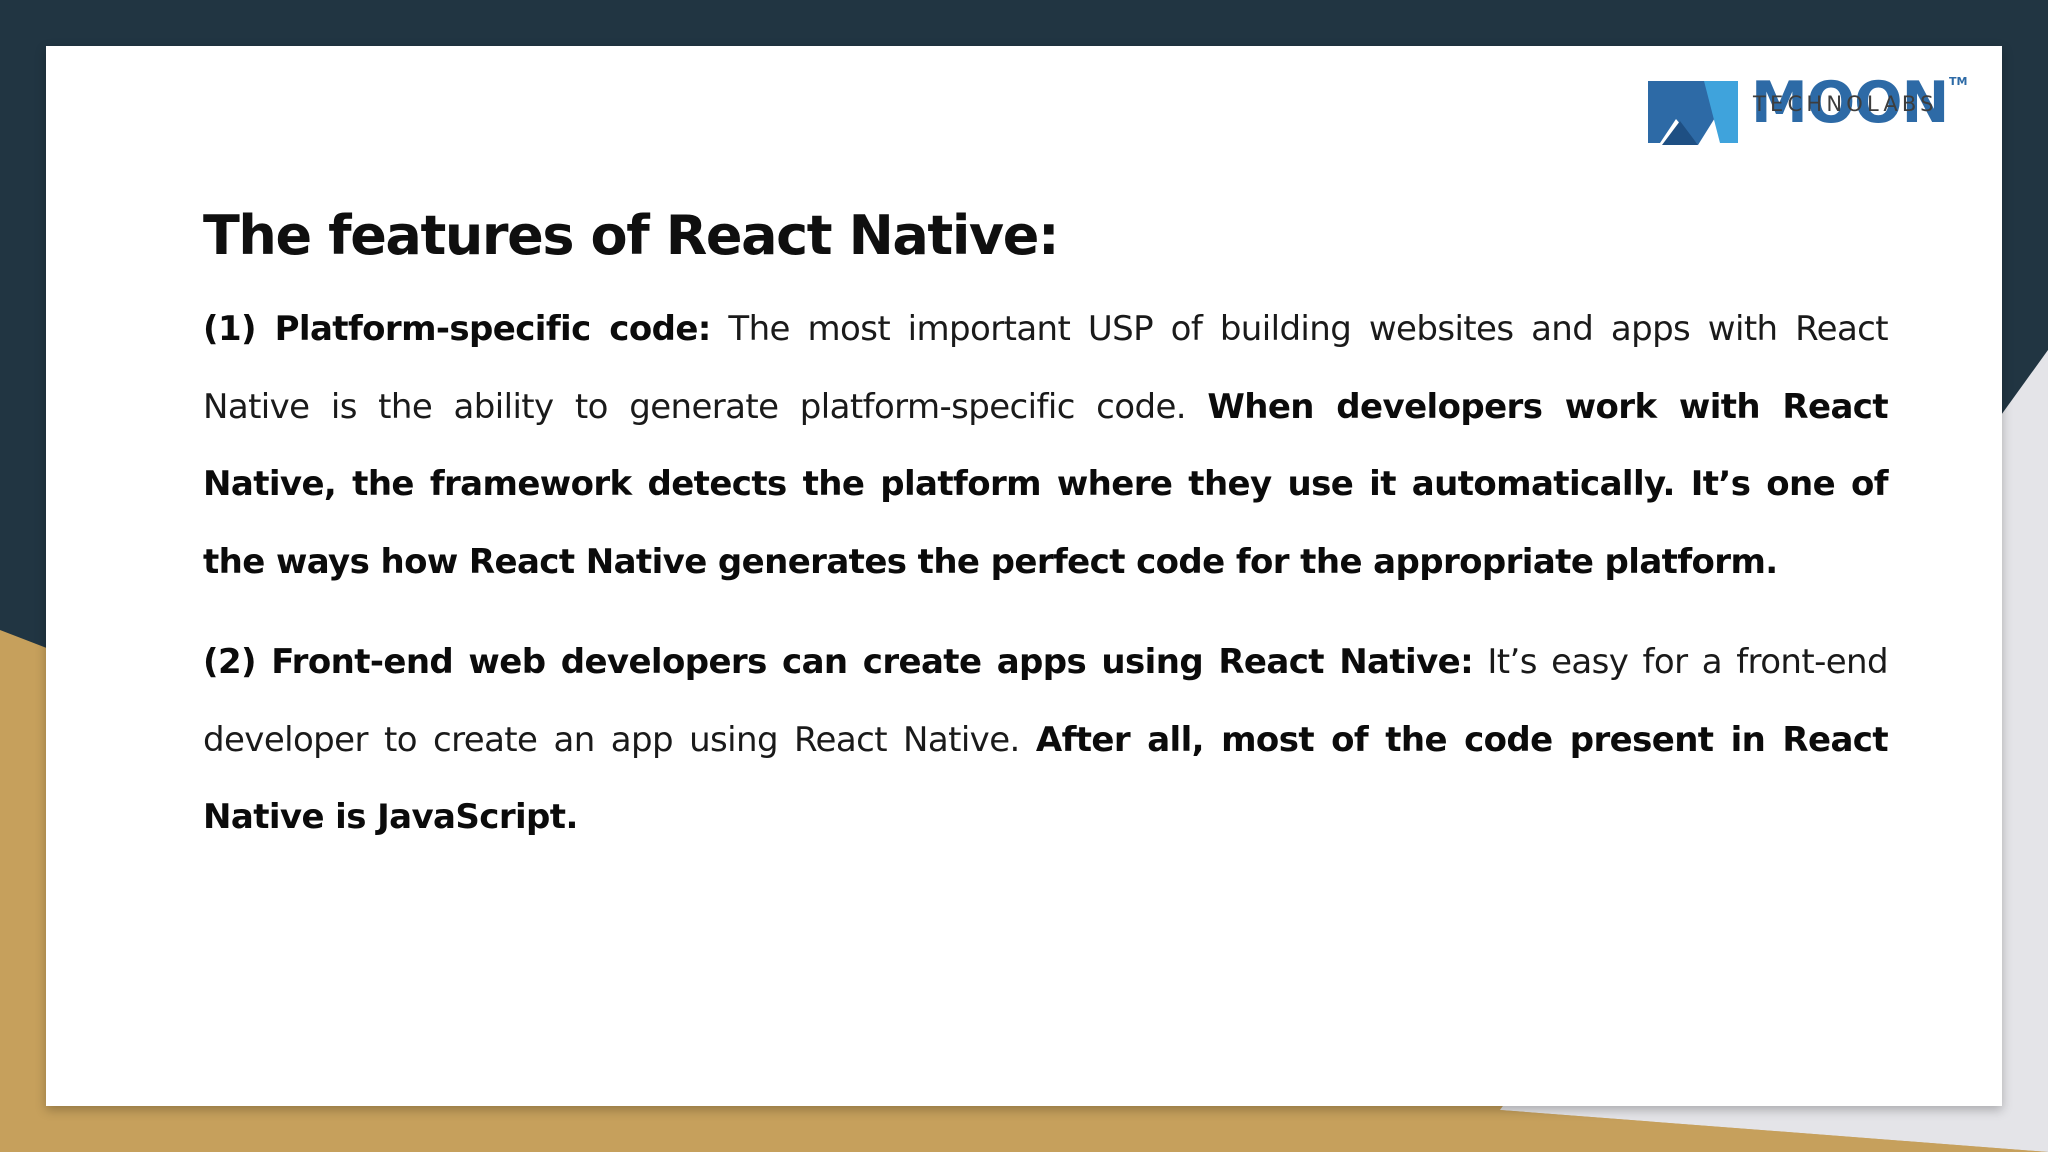 This screenshot has width=2048, height=1152. I want to click on logo-trademark: TM, so click(1958, 81).